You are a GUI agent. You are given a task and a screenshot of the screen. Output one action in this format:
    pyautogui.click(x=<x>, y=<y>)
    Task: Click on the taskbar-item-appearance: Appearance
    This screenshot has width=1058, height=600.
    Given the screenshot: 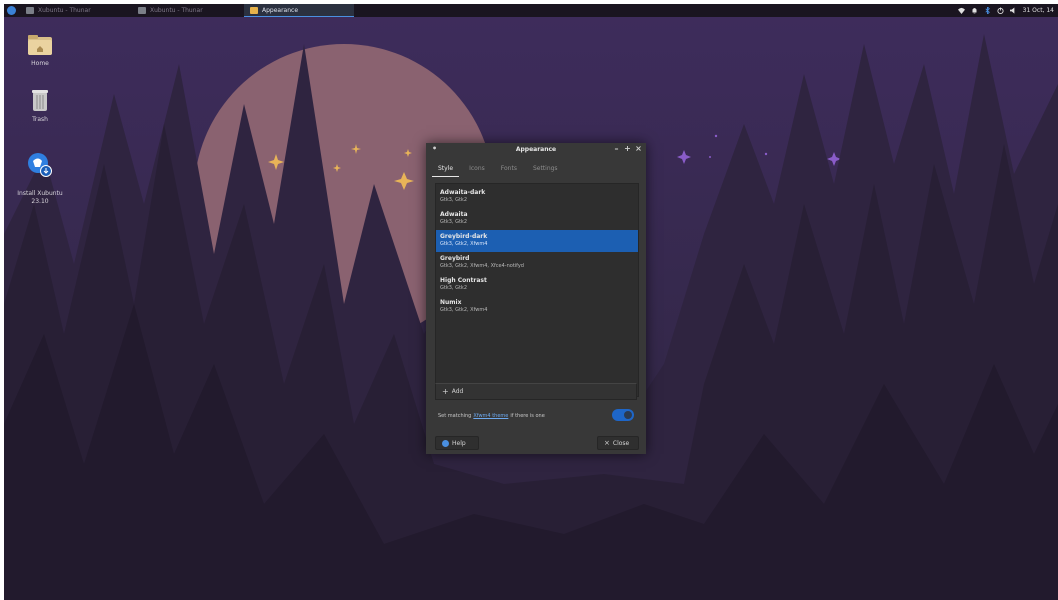 What is the action you would take?
    pyautogui.click(x=299, y=10)
    